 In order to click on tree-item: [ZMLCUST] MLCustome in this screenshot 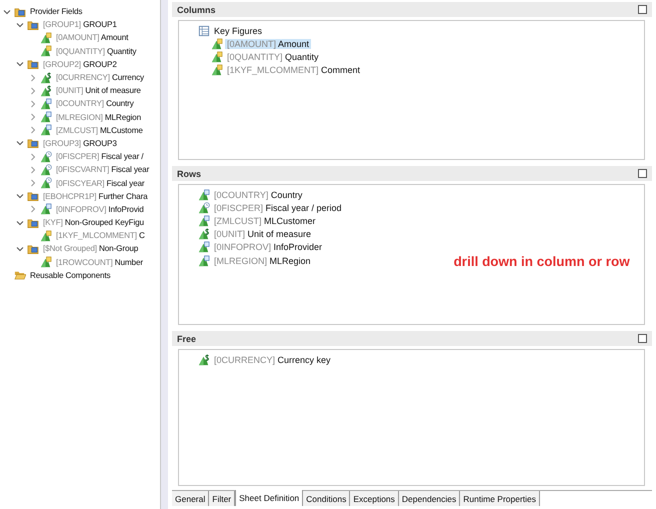, I will do `click(99, 130)`.